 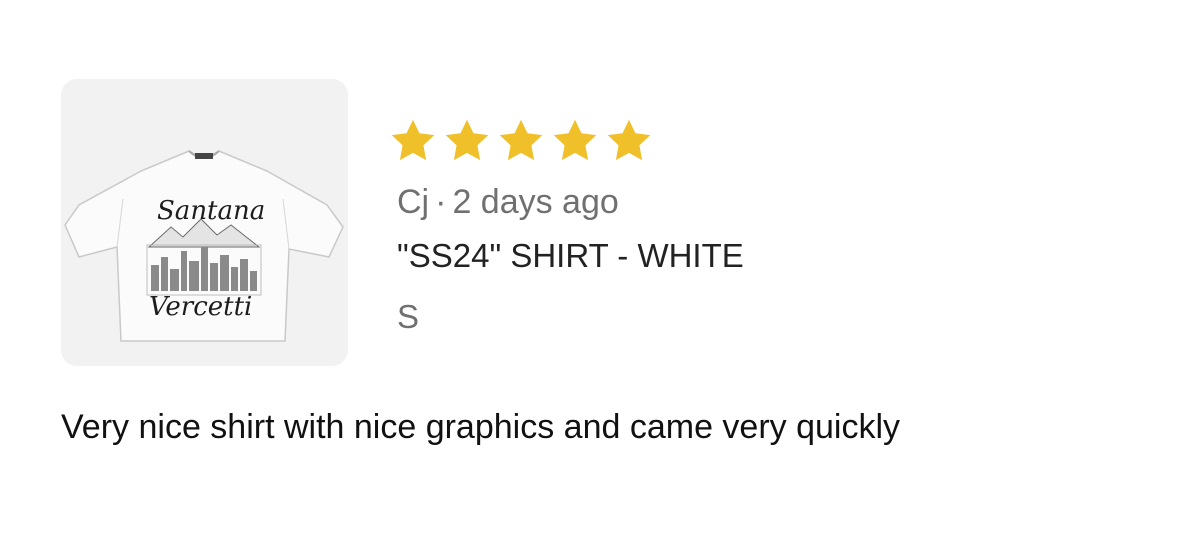 What do you see at coordinates (535, 202) in the screenshot?
I see `review-date: 2 days ago` at bounding box center [535, 202].